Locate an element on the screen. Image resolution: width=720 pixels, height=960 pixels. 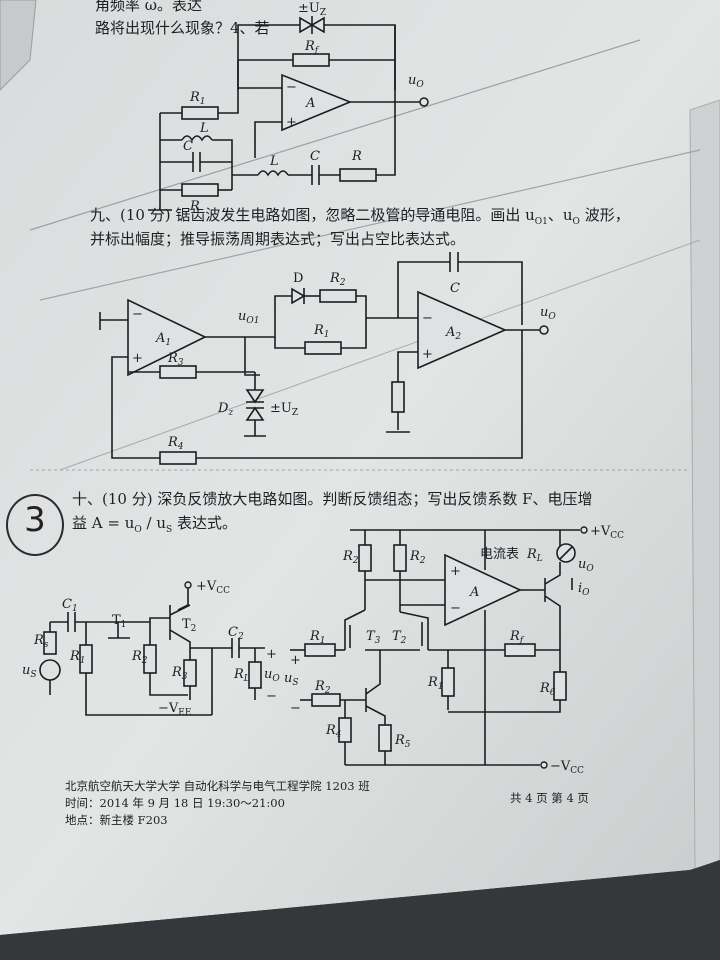
footer-school: 北京航空航天大学大学 自动化科学与电气工程学院 1203 班 is located at coordinates (217, 786).